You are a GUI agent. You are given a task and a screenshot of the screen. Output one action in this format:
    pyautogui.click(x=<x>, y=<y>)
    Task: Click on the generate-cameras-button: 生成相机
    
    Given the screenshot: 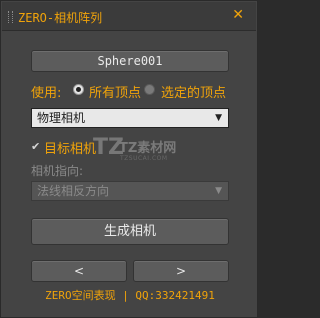 What is the action you would take?
    pyautogui.click(x=130, y=231)
    